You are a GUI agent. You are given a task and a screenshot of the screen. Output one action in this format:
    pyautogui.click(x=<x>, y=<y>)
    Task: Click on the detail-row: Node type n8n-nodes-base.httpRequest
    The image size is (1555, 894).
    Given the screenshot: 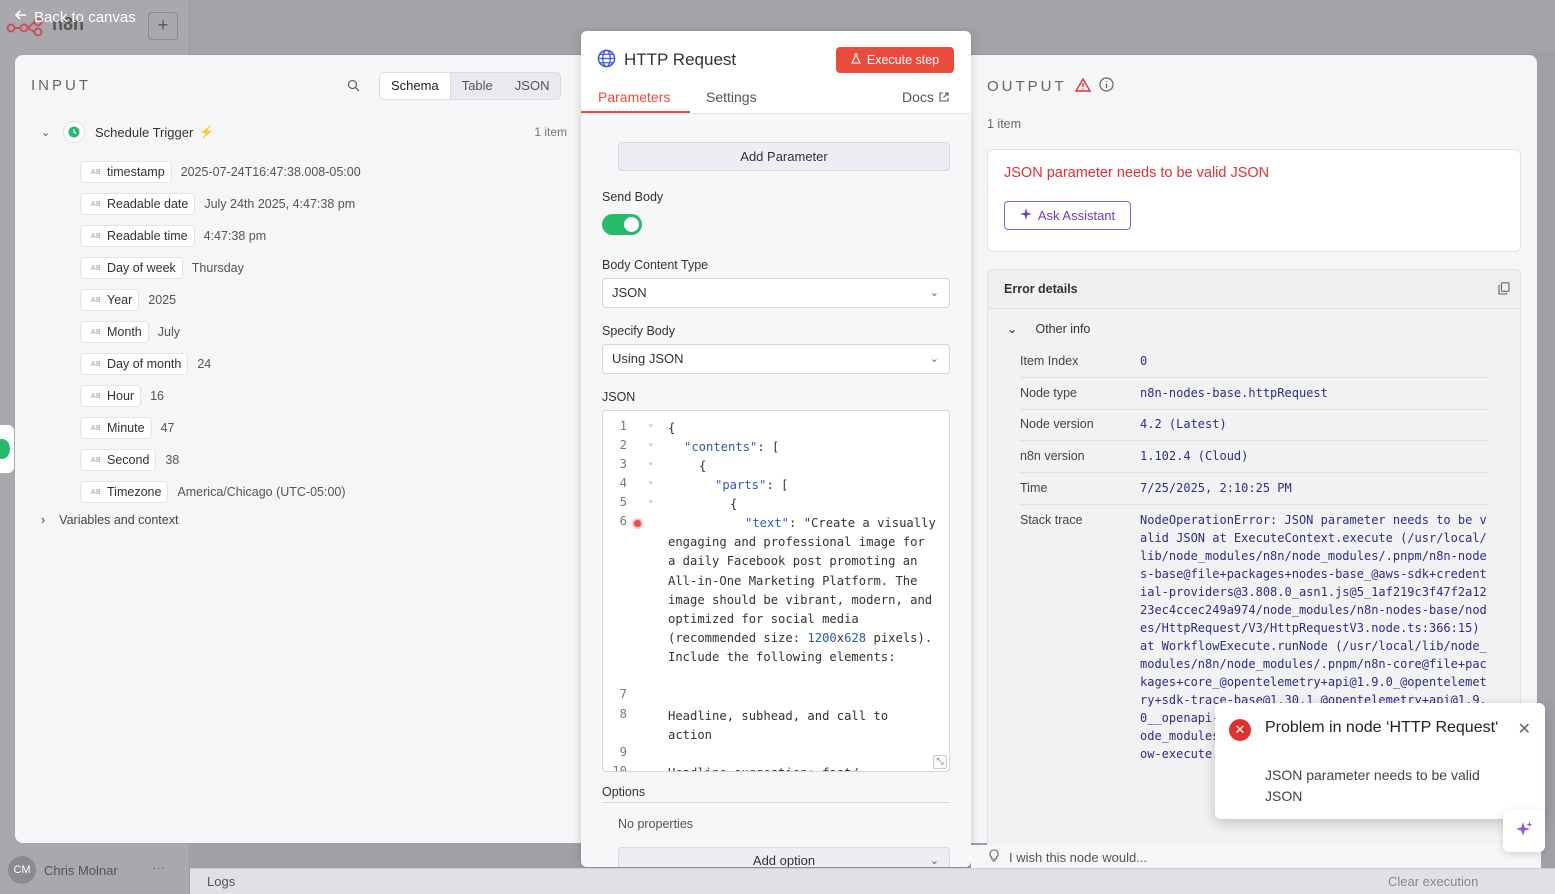 What is the action you would take?
    pyautogui.click(x=1254, y=394)
    